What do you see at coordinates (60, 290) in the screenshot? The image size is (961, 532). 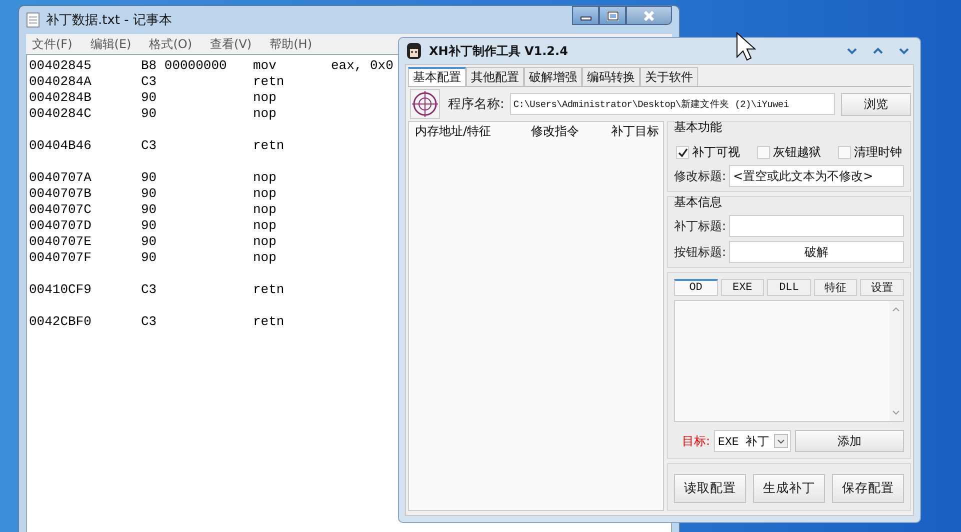 I see `address-text: 00410CF9` at bounding box center [60, 290].